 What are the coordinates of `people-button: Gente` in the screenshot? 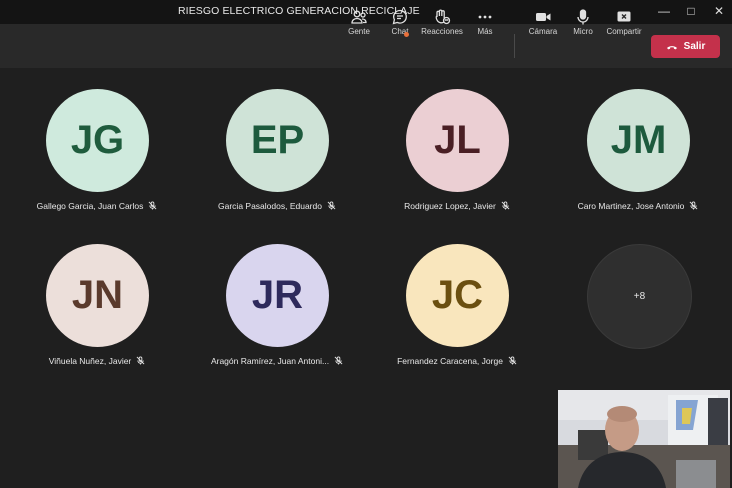 It's located at (359, 22).